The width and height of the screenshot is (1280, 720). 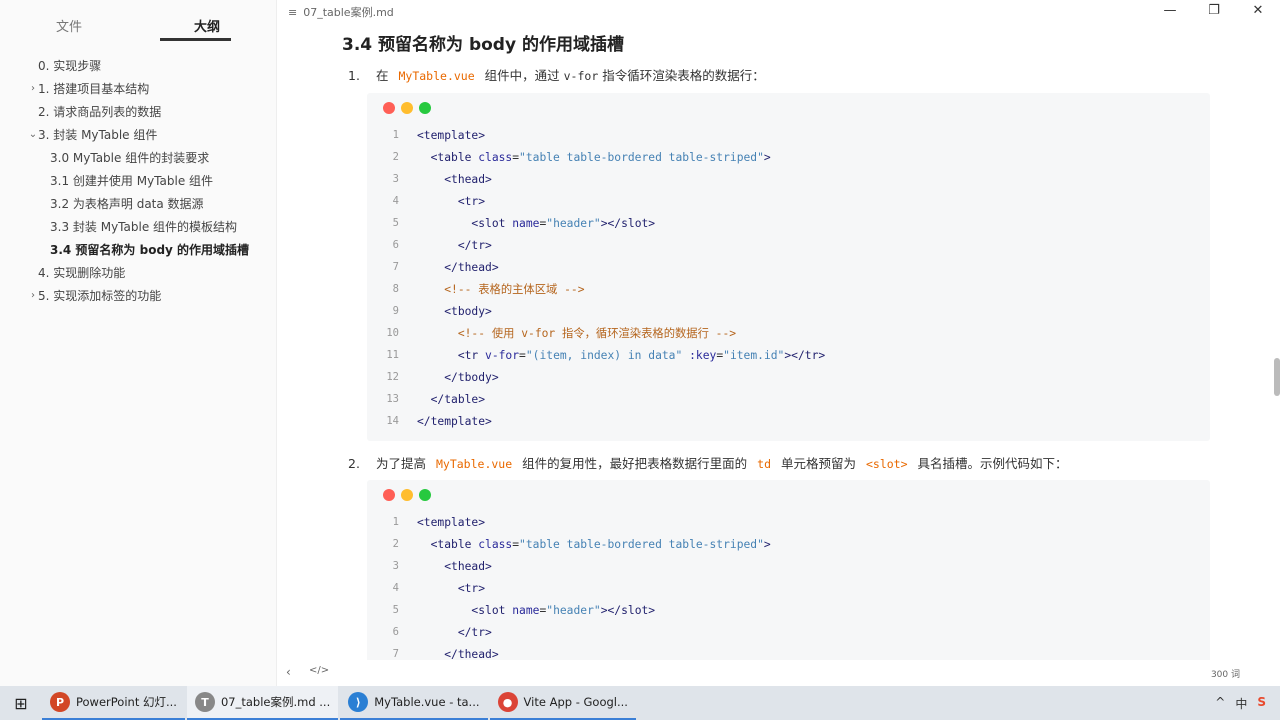 What do you see at coordinates (94, 89) in the screenshot?
I see `outline-item-label: 1. 搭建项目基本结构` at bounding box center [94, 89].